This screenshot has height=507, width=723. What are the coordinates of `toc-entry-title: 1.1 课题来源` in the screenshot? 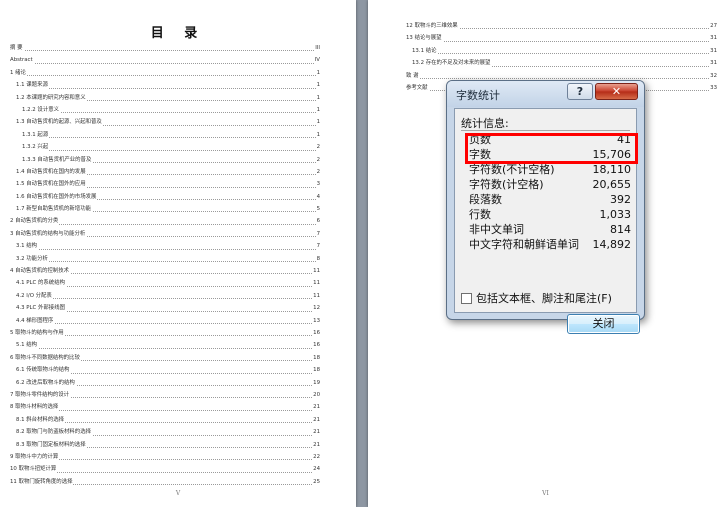 It's located at (32, 85).